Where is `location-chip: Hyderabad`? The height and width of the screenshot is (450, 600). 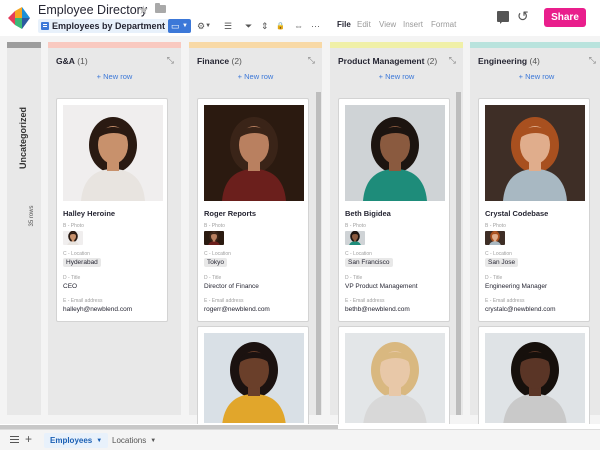
location-chip: Hyderabad is located at coordinates (82, 262).